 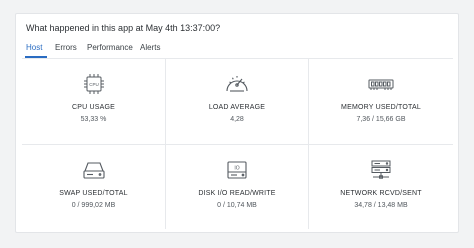 What do you see at coordinates (237, 193) in the screenshot?
I see `metric-label: DISK I/O READ/WRITE` at bounding box center [237, 193].